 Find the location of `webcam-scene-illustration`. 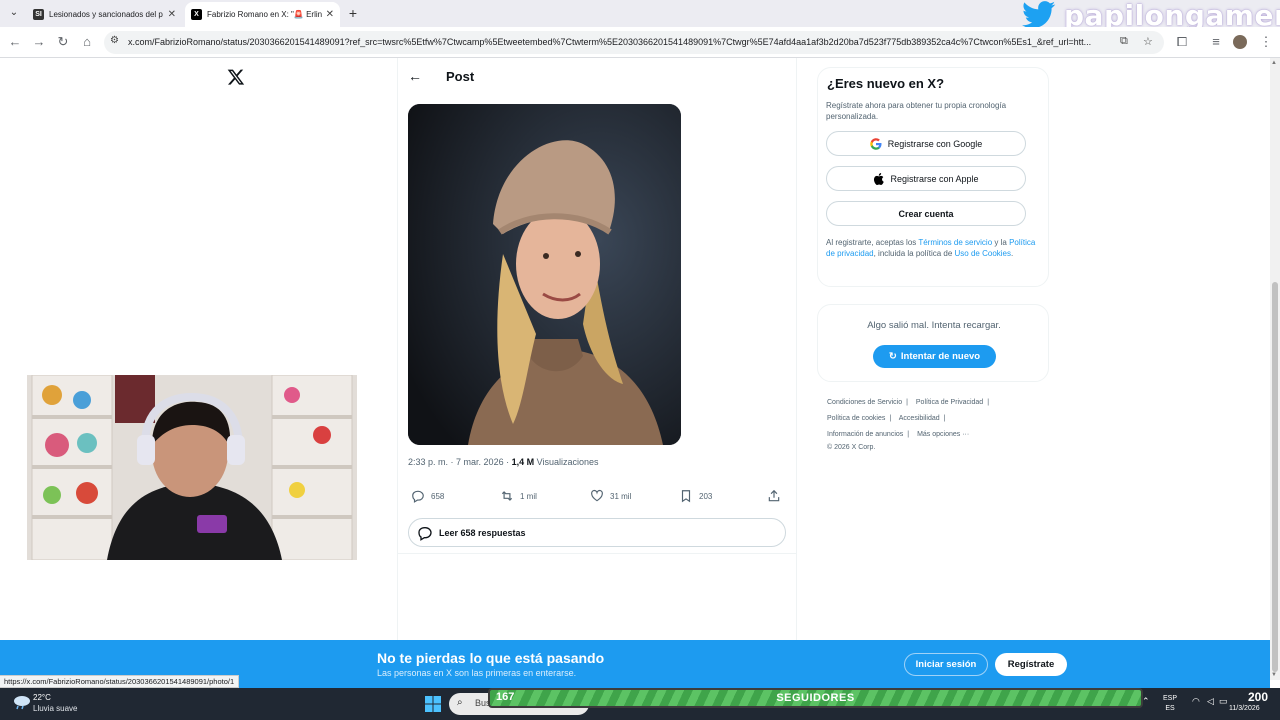

webcam-scene-illustration is located at coordinates (192, 467).